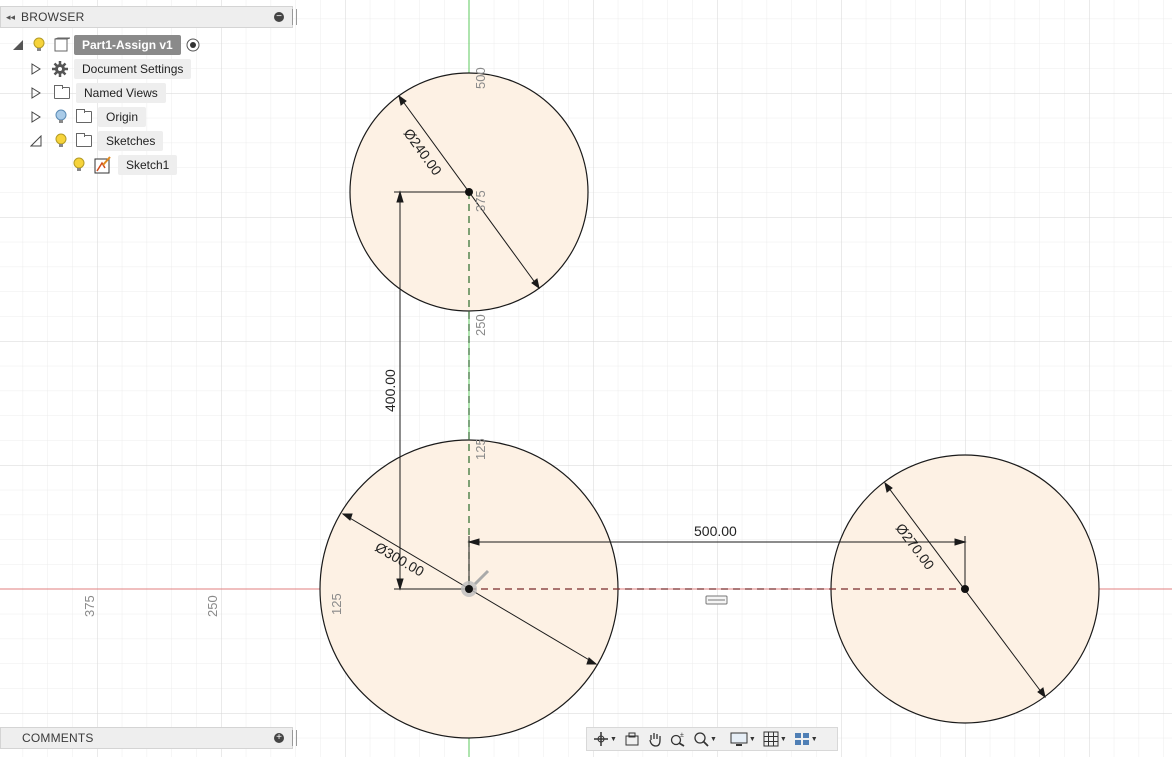 This screenshot has height=757, width=1172. I want to click on tree-item-label: Named Views, so click(121, 93).